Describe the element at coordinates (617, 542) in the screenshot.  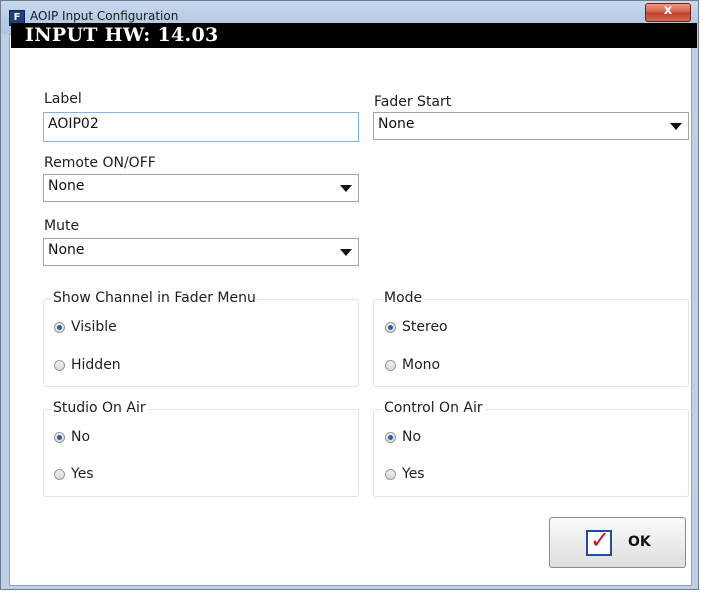
I see `ok-button: ✓ OK` at that location.